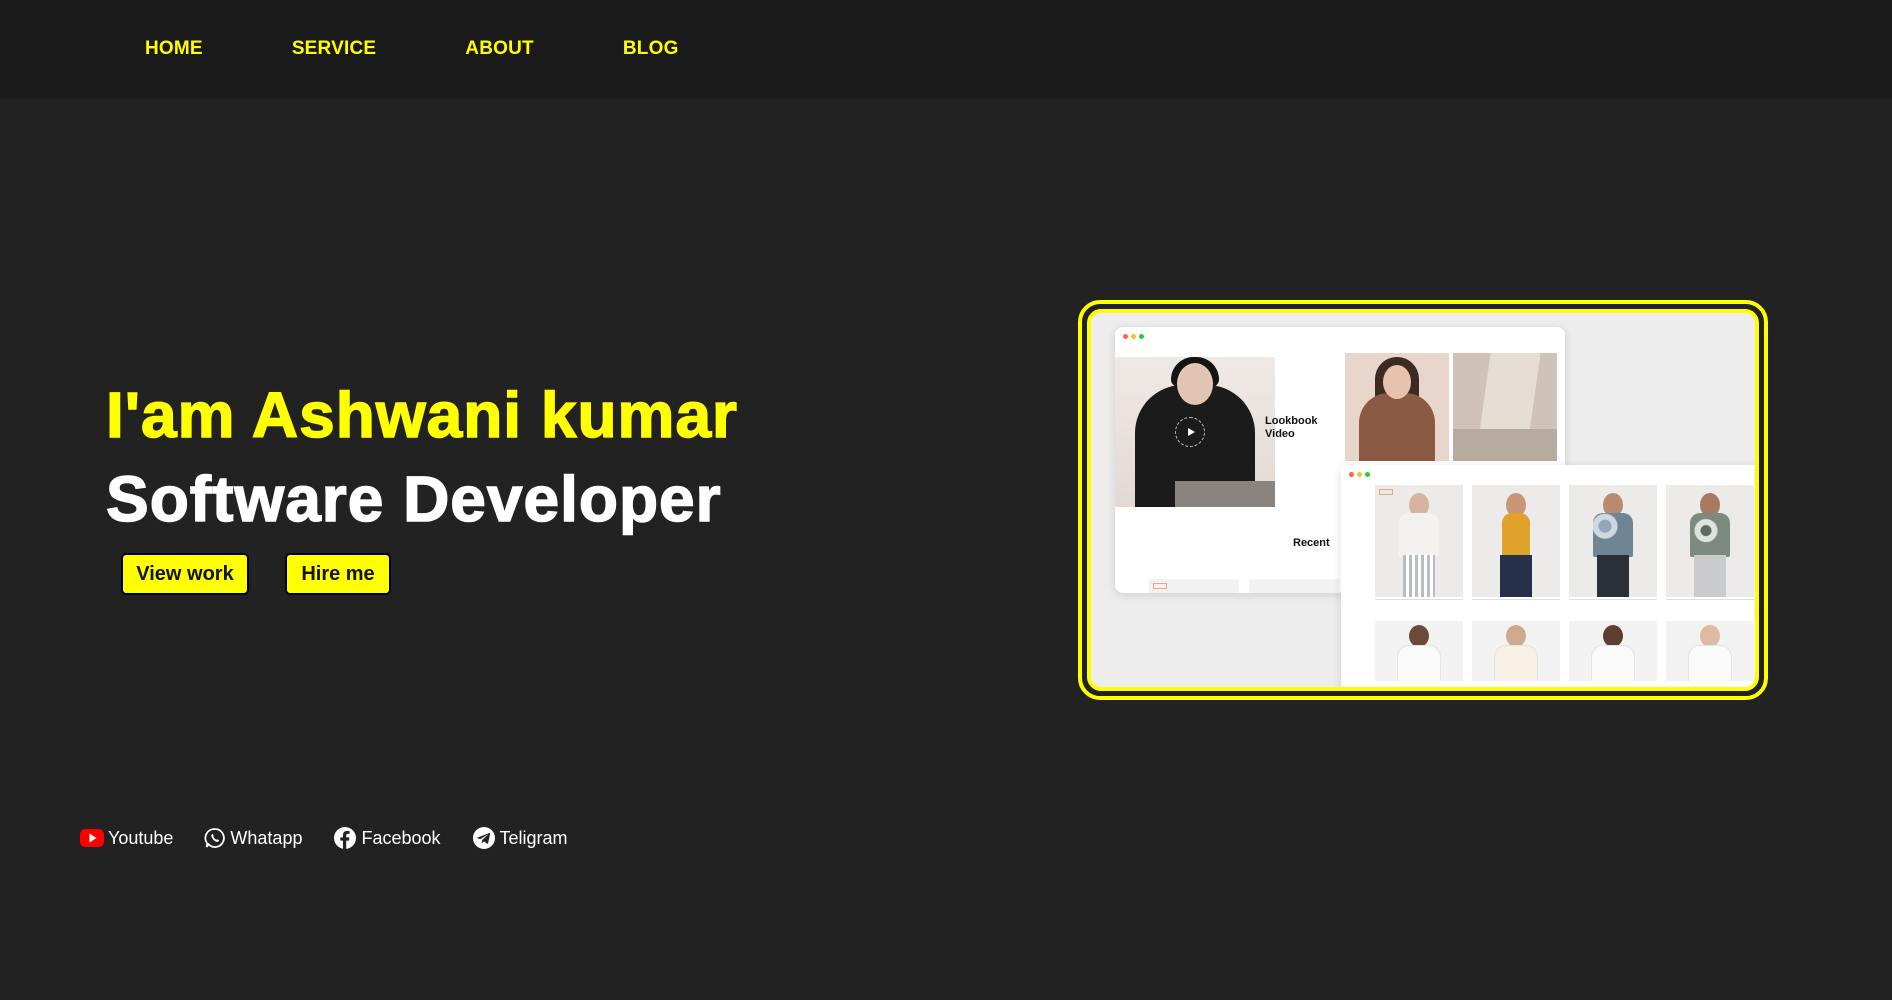 Image resolution: width=1892 pixels, height=1000 pixels. I want to click on hero-subtitle: Software Developer, so click(413, 499).